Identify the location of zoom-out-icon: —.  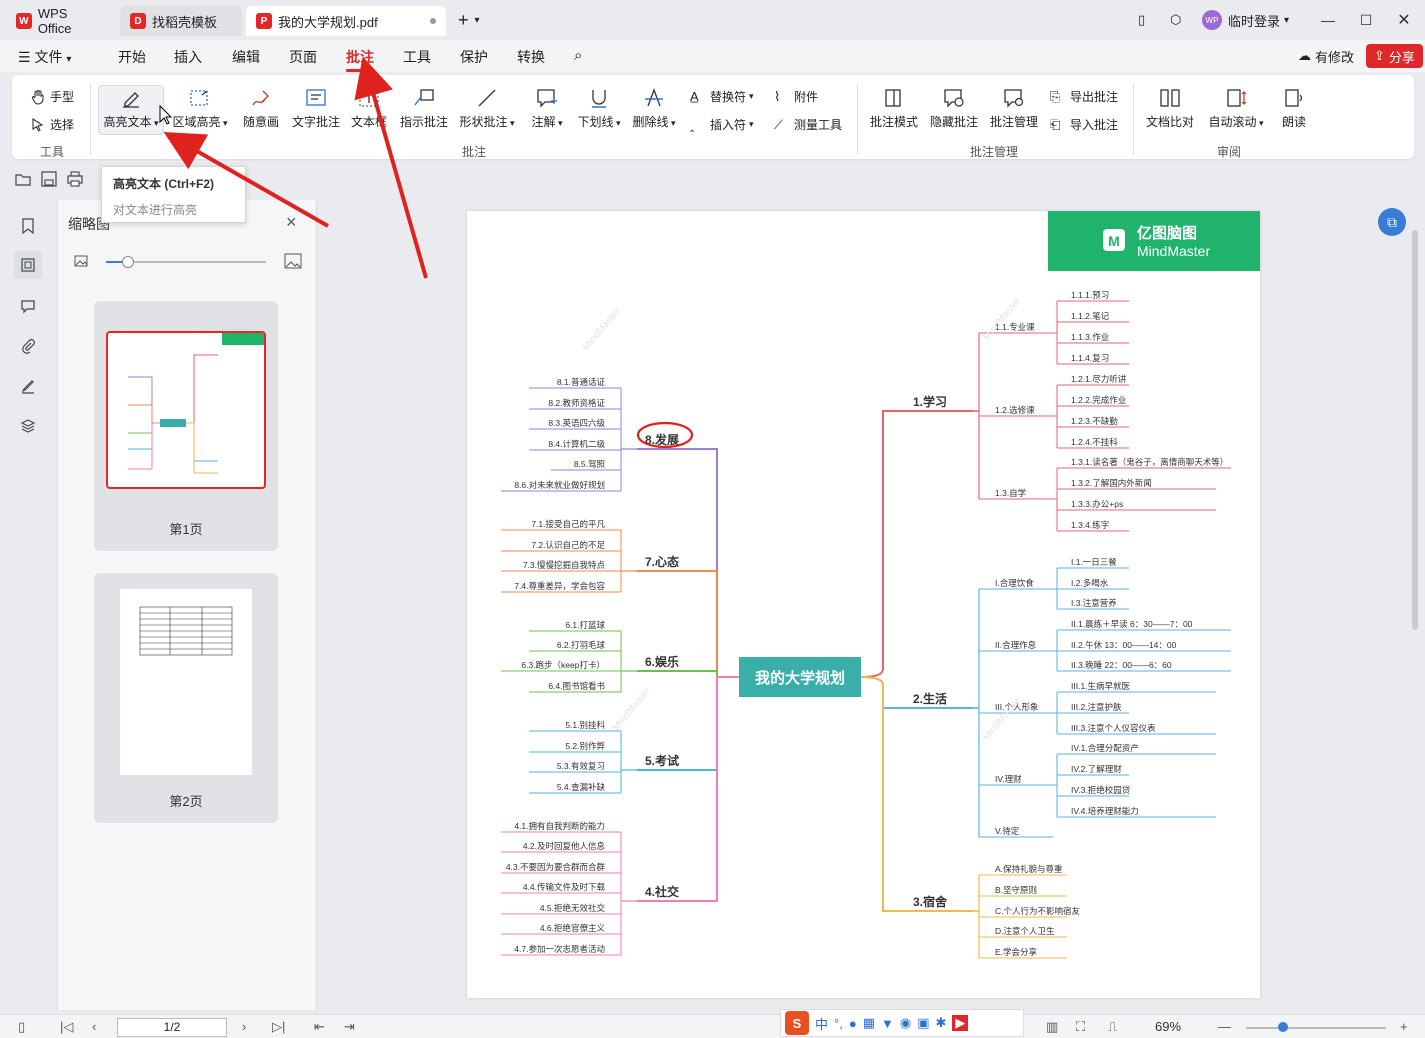
(1224, 1026).